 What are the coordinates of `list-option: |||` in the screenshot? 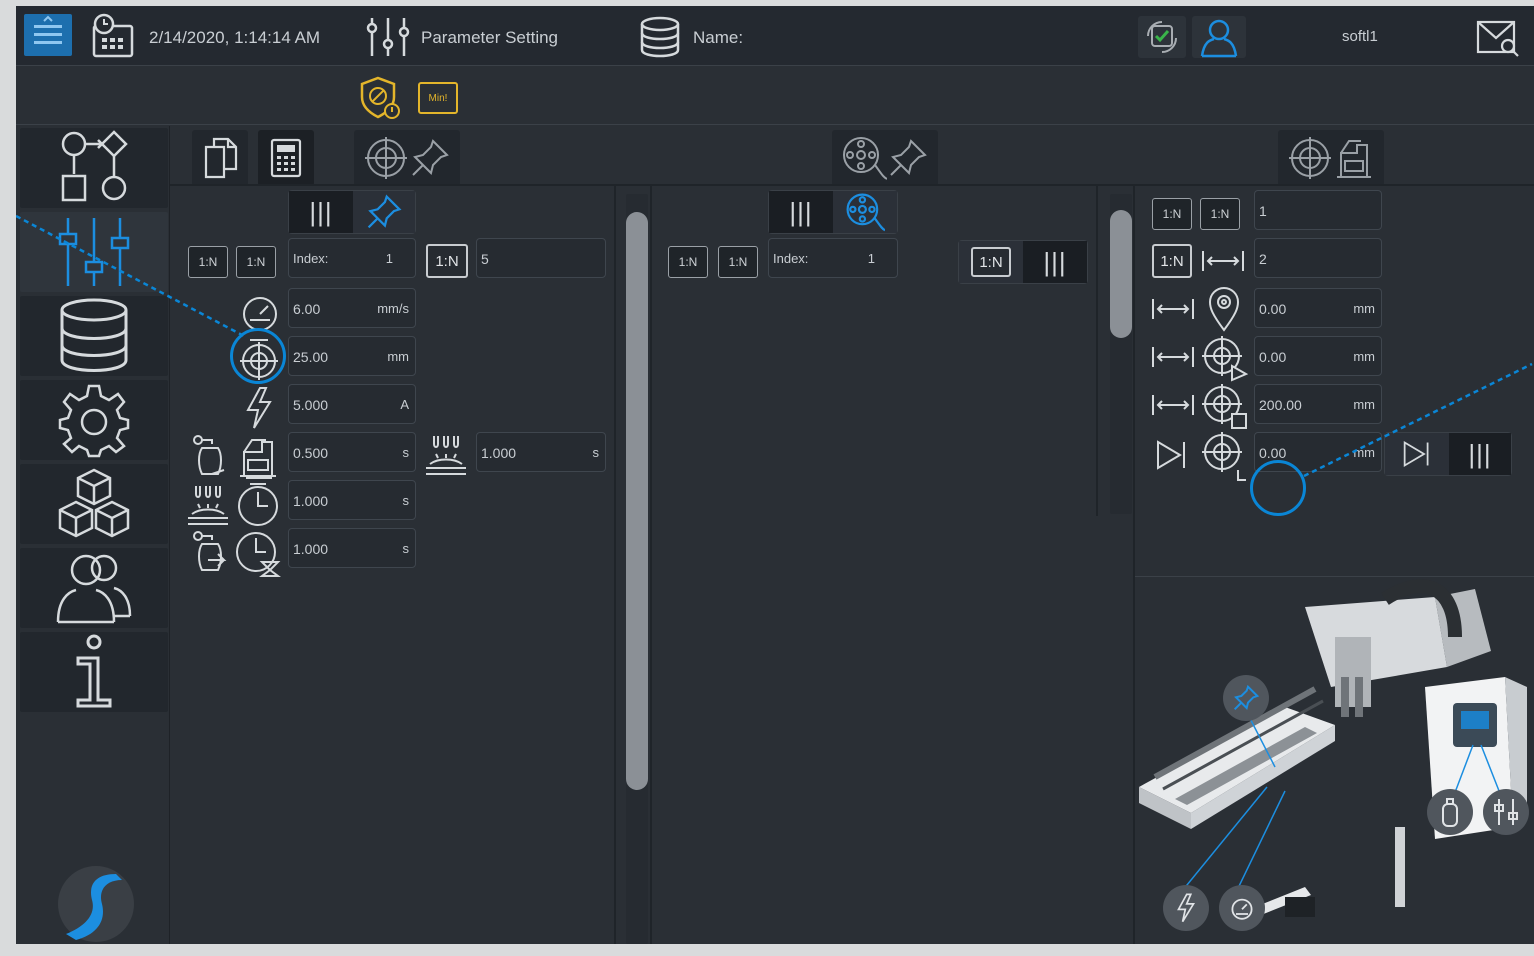 It's located at (1055, 262).